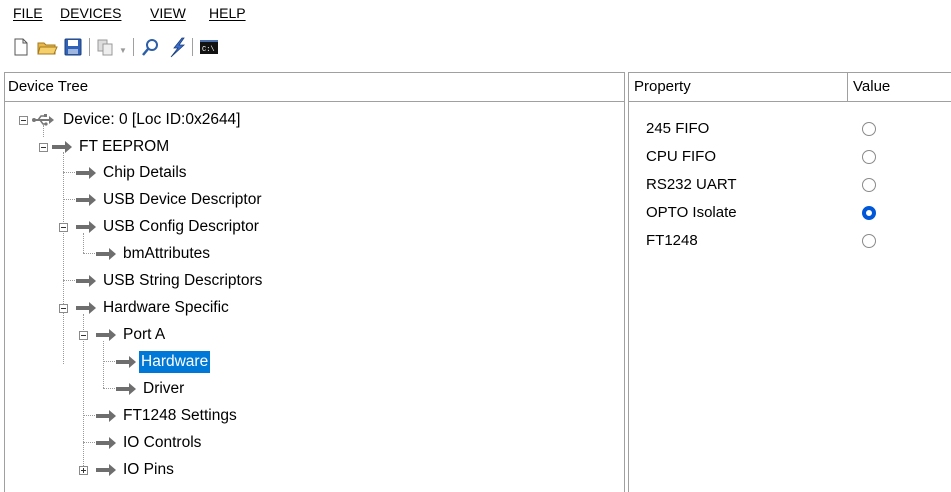  I want to click on tree-node-device: Device: 0 [Loc ID:0x2644], so click(305, 120).